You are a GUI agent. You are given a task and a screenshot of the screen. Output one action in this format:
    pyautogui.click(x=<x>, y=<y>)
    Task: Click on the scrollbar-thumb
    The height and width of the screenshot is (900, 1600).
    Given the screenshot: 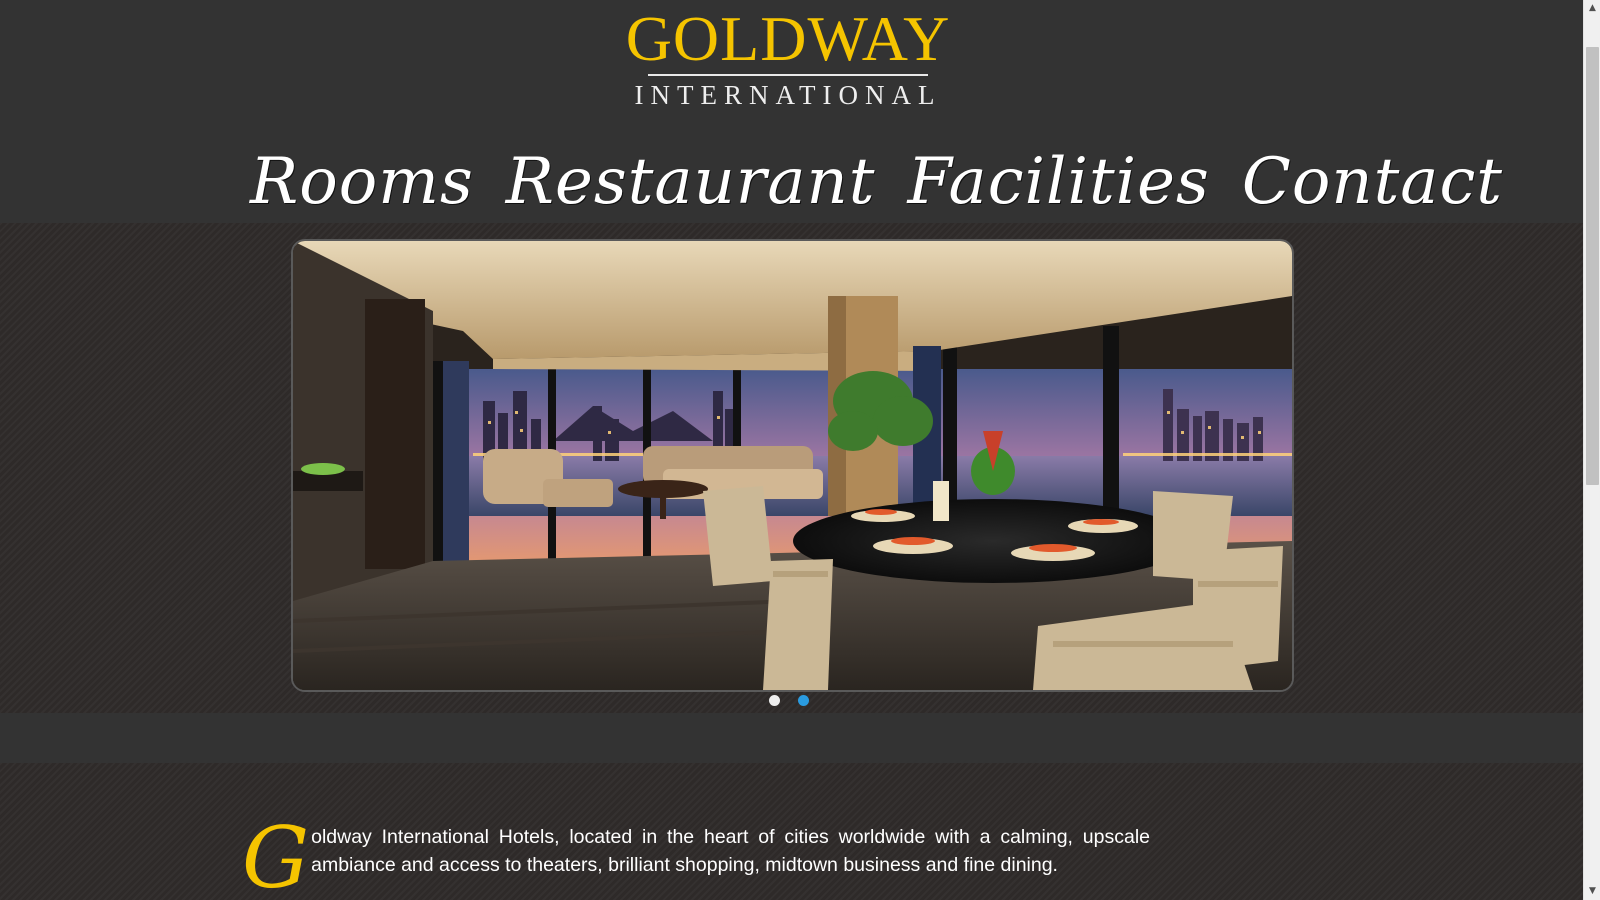 What is the action you would take?
    pyautogui.click(x=1592, y=266)
    